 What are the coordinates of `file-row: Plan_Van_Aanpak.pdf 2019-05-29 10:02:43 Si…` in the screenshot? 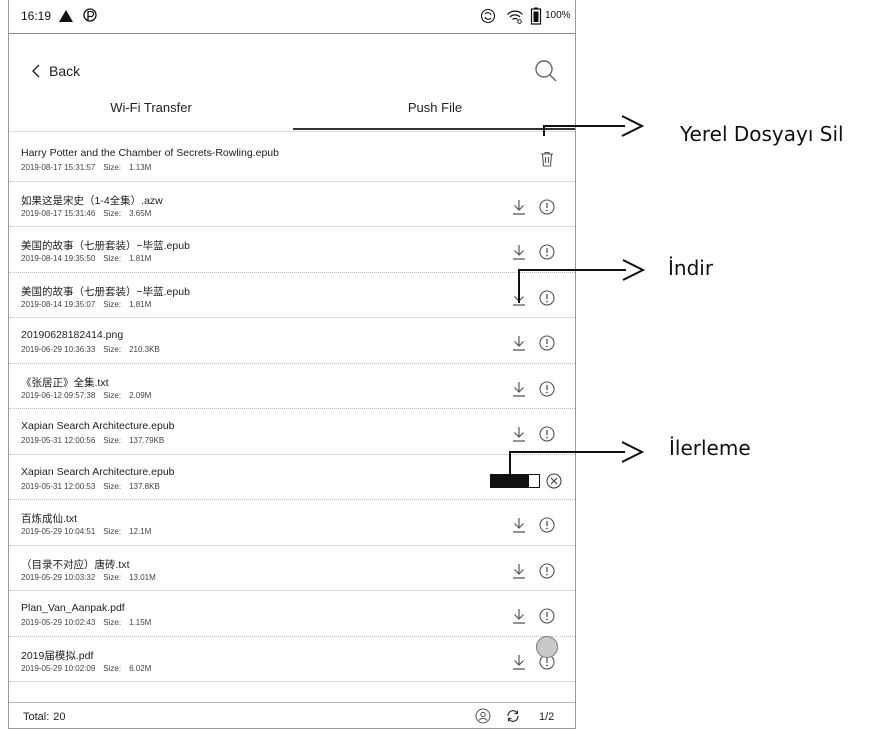 It's located at (292, 614).